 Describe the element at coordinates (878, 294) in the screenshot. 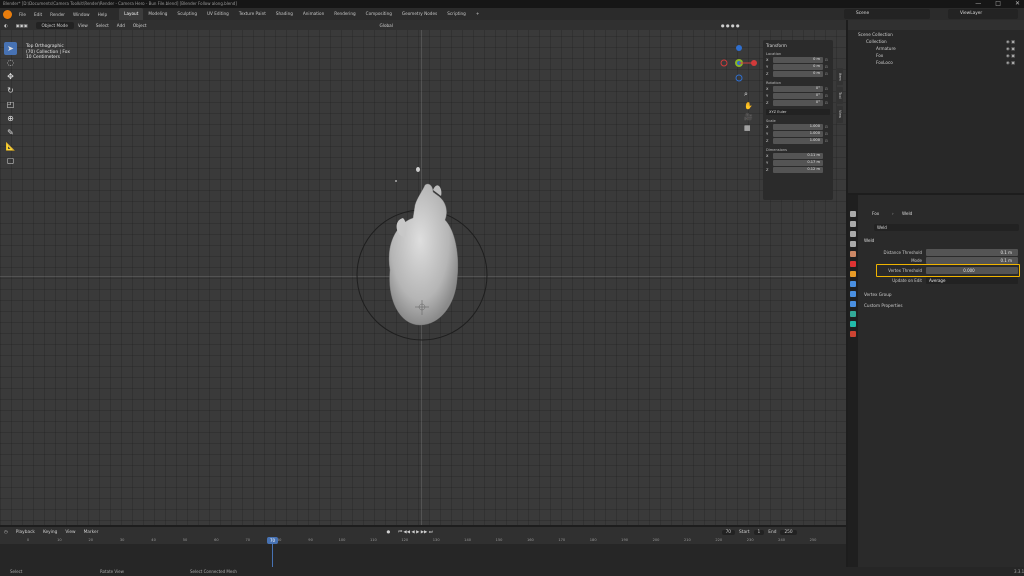

I see `vertex-group-subpanel: Vertex Group` at that location.